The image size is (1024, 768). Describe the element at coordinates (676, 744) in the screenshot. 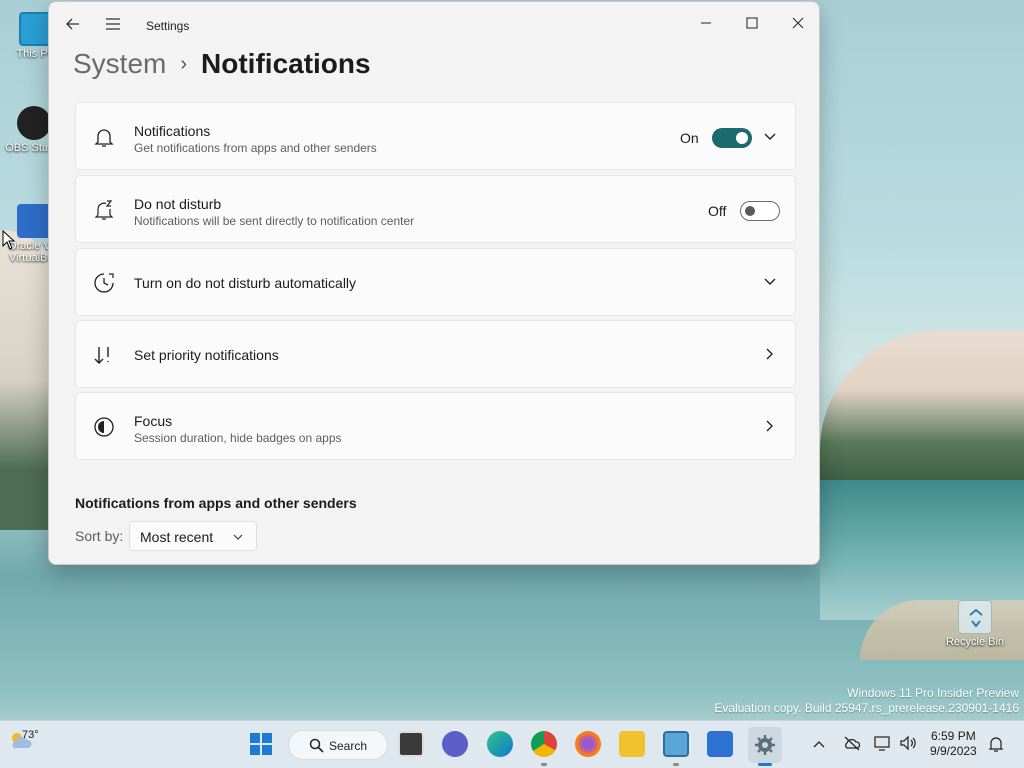

I see `control-panel-icon` at that location.